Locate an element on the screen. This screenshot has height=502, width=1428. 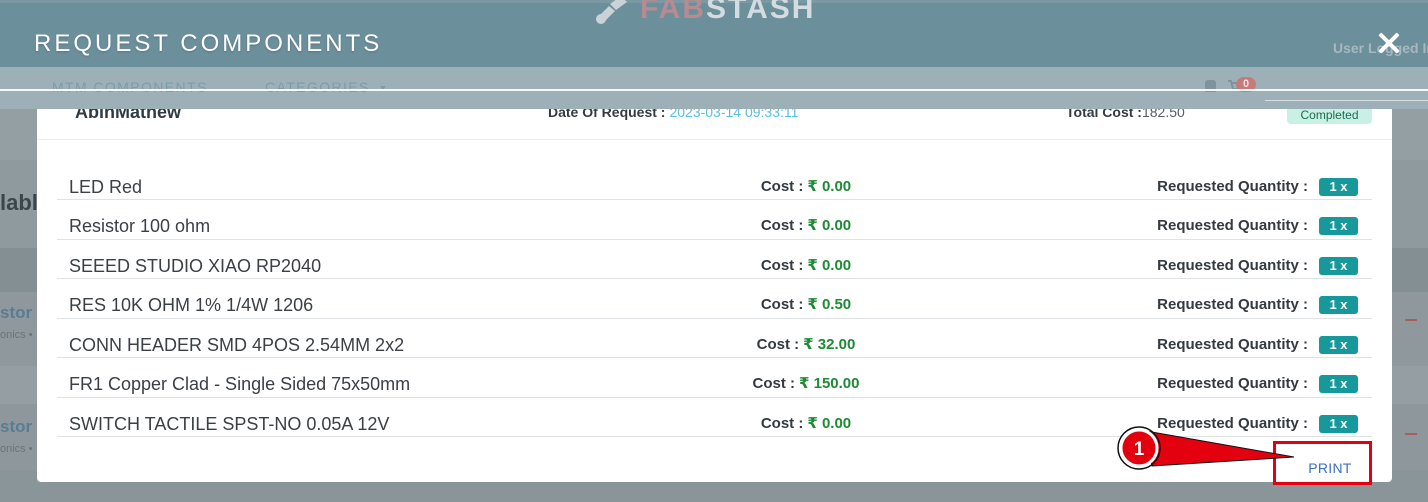
robot-arm-icon-svg is located at coordinates (611, 12).